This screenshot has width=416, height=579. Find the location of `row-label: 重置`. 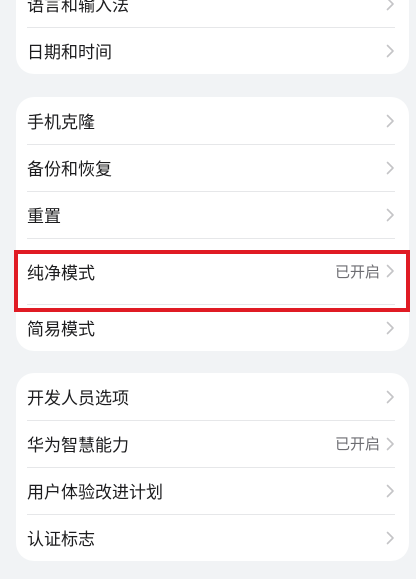

row-label: 重置 is located at coordinates (44, 217).